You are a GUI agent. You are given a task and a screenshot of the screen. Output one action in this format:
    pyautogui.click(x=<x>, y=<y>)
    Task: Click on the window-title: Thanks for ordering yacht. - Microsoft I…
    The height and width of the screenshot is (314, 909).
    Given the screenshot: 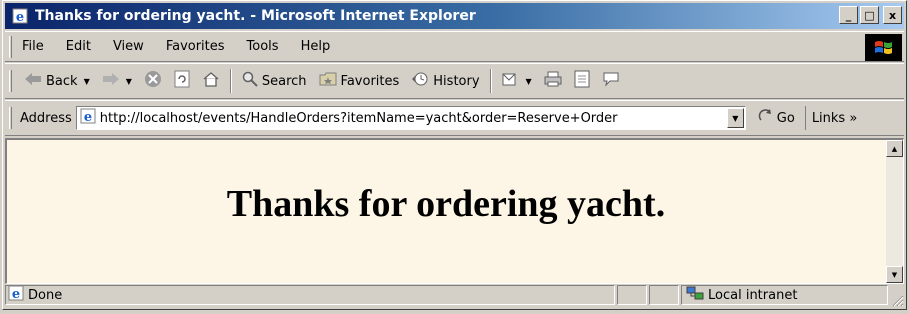 What is the action you would take?
    pyautogui.click(x=255, y=16)
    